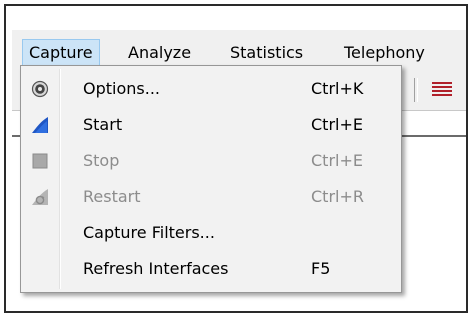  What do you see at coordinates (416, 90) in the screenshot?
I see `toolbar-separator` at bounding box center [416, 90].